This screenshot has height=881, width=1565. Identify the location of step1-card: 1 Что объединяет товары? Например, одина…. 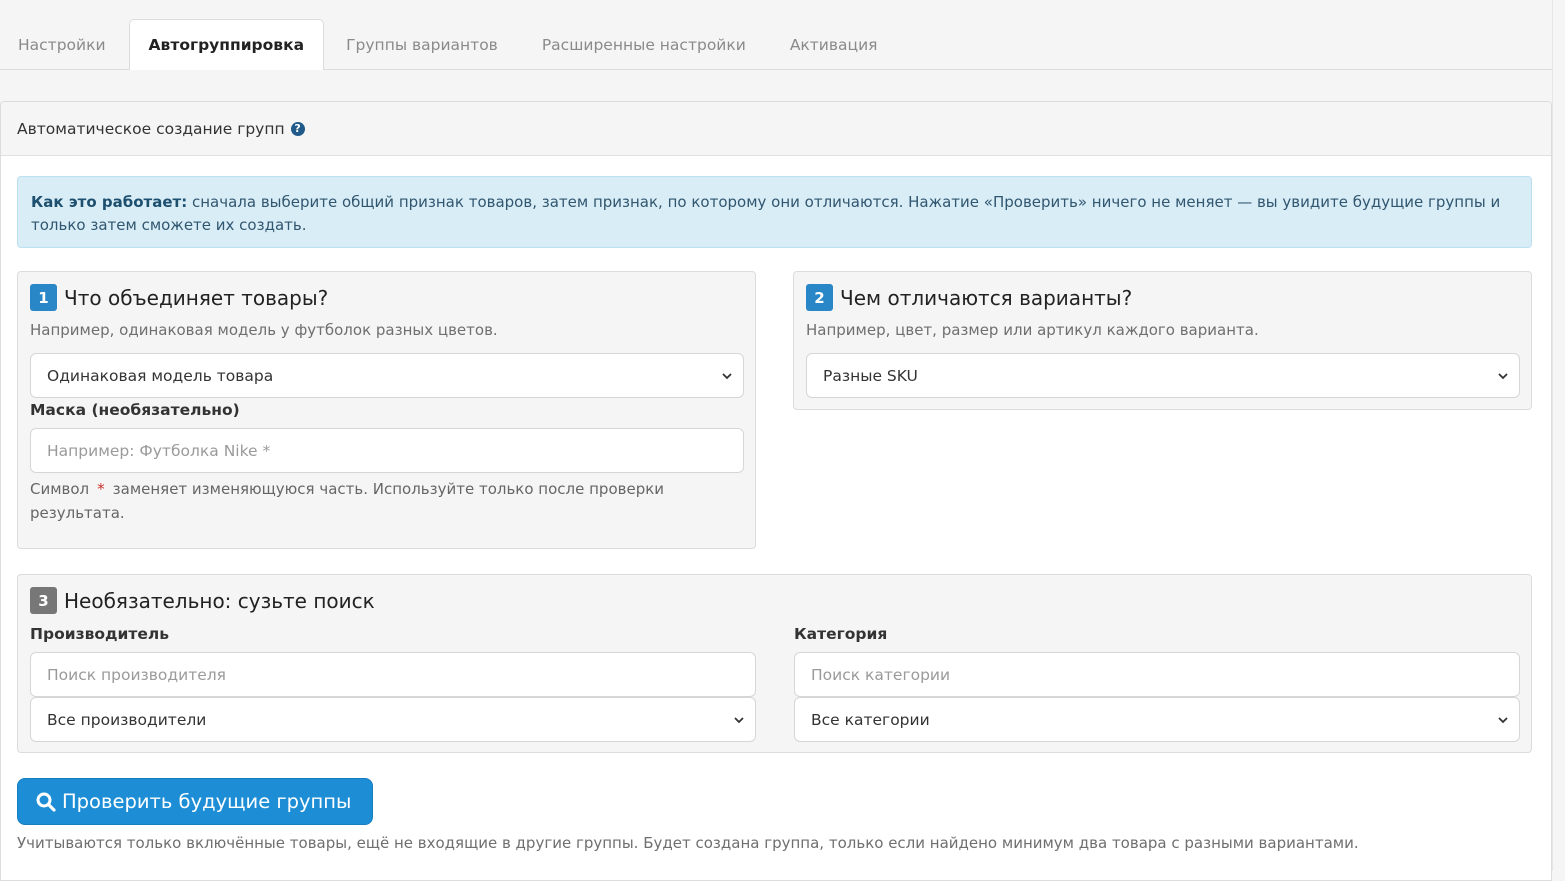
(386, 410).